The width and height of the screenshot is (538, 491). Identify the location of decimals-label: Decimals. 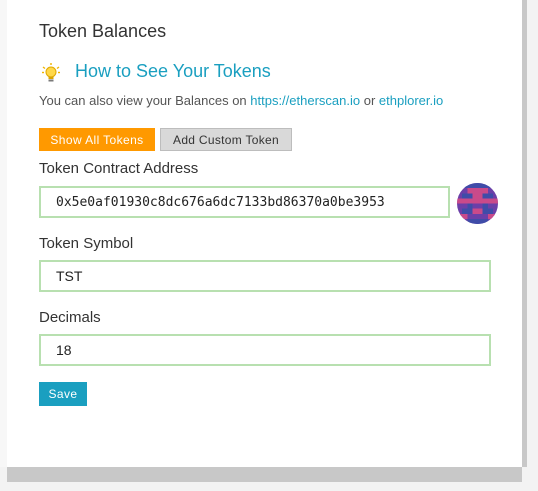
(70, 317).